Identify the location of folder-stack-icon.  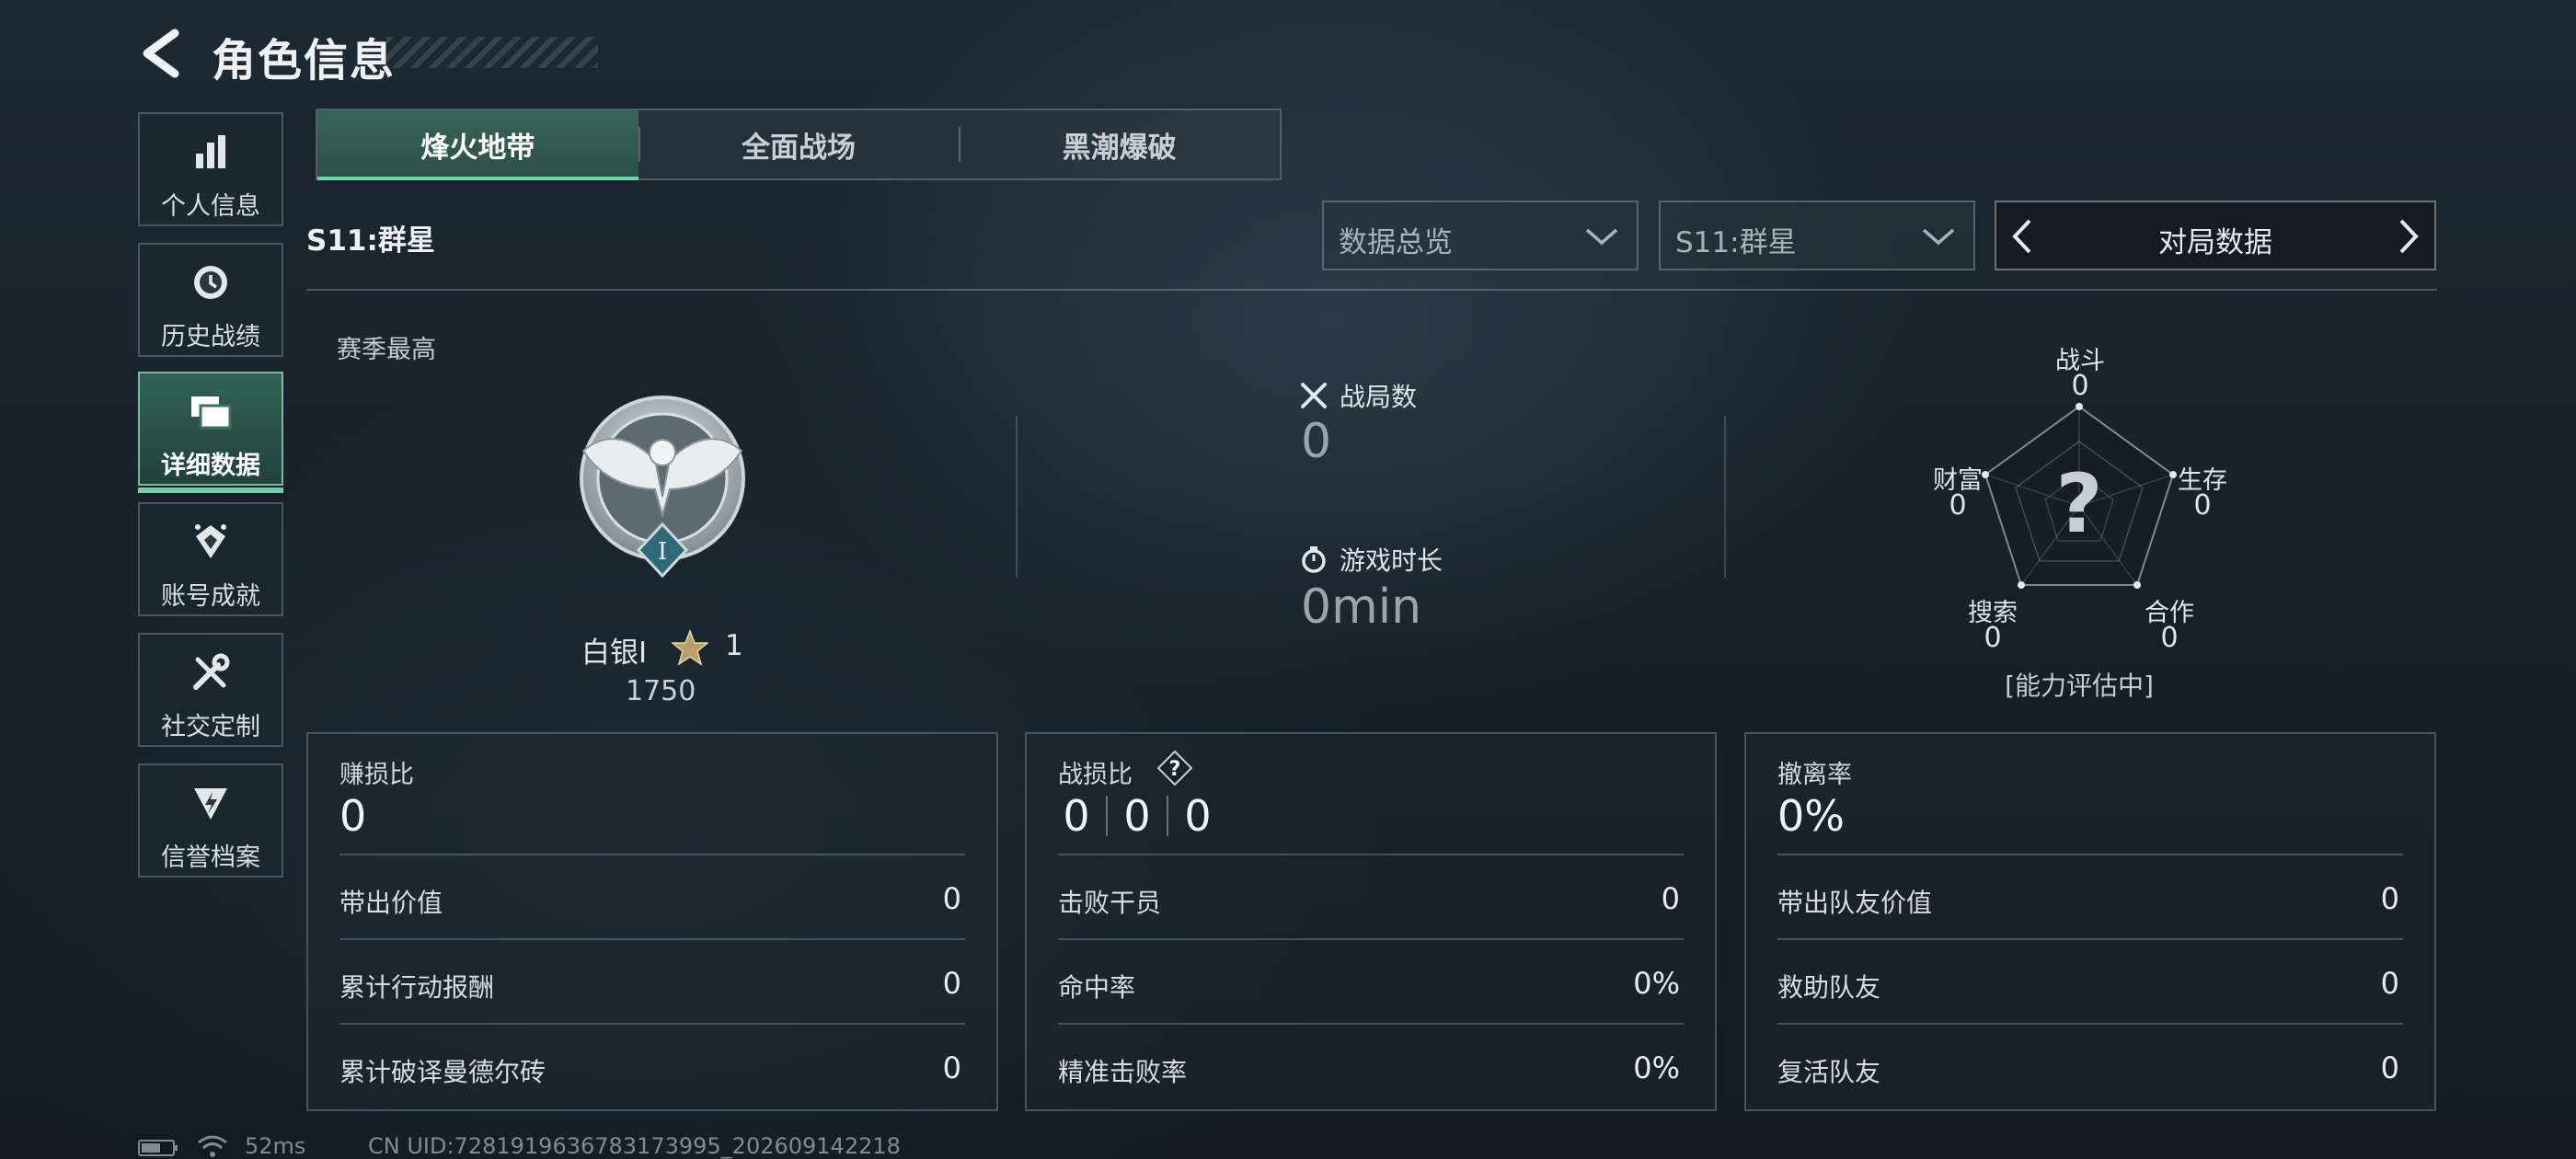
(211, 413).